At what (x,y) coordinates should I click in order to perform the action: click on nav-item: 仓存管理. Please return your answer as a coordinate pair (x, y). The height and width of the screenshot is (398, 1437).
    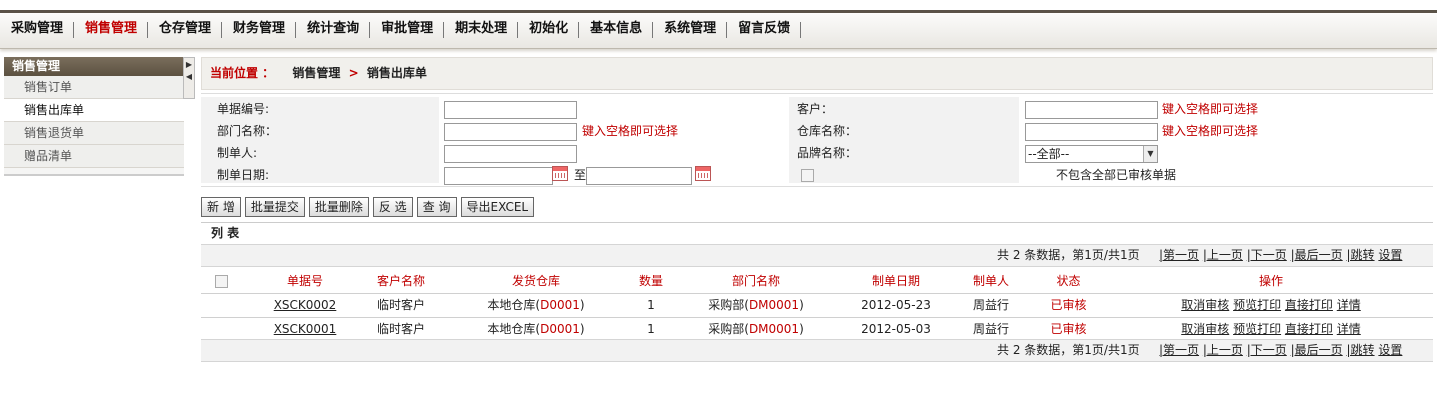
    Looking at the image, I should click on (185, 31).